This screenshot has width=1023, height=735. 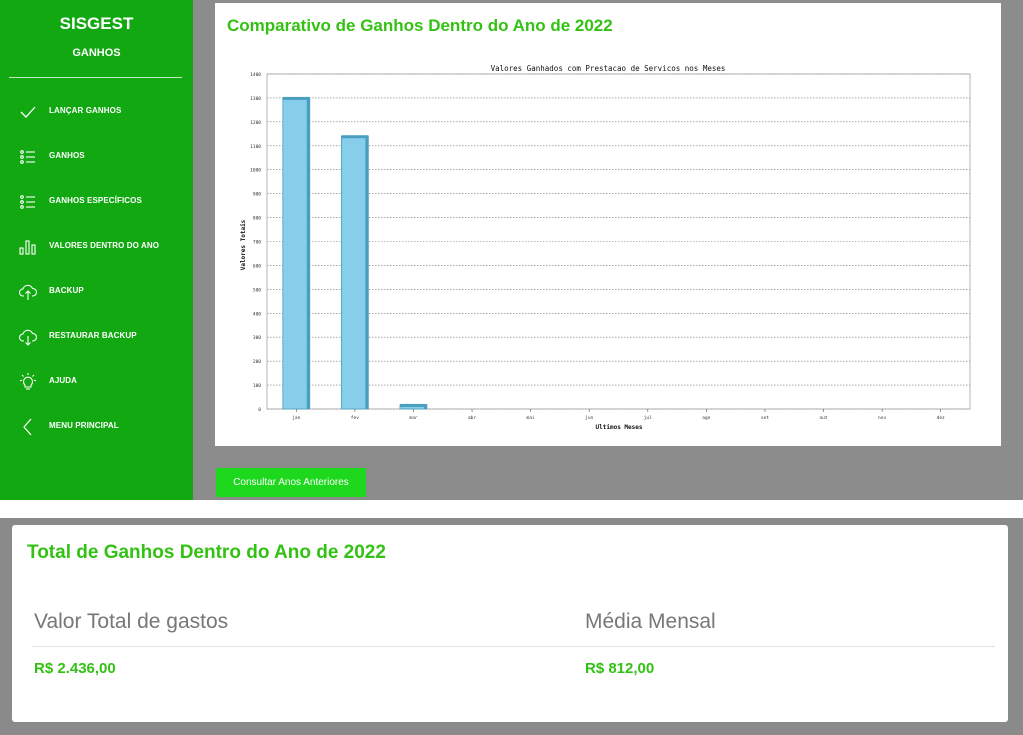 I want to click on chart-y-tick-label: 0, so click(x=259, y=410).